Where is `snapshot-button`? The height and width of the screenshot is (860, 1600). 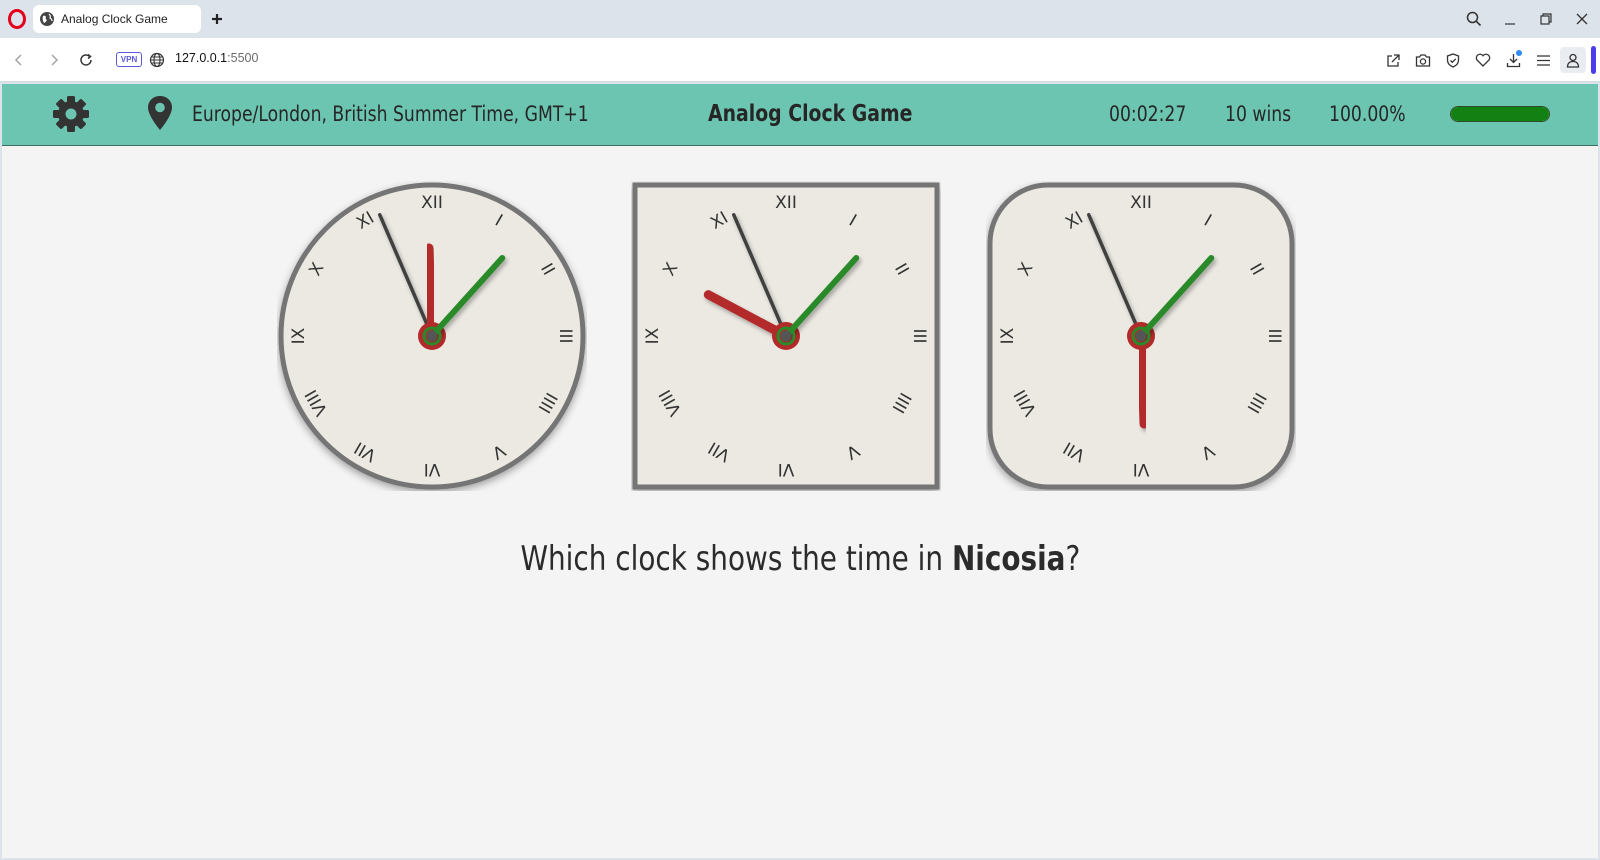
snapshot-button is located at coordinates (1423, 60).